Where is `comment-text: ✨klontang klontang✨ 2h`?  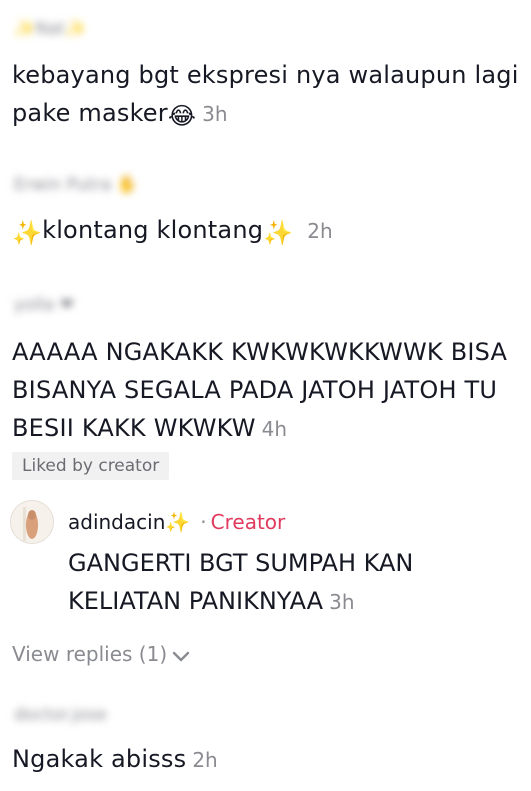
comment-text: ✨klontang klontang✨ 2h is located at coordinates (267, 231).